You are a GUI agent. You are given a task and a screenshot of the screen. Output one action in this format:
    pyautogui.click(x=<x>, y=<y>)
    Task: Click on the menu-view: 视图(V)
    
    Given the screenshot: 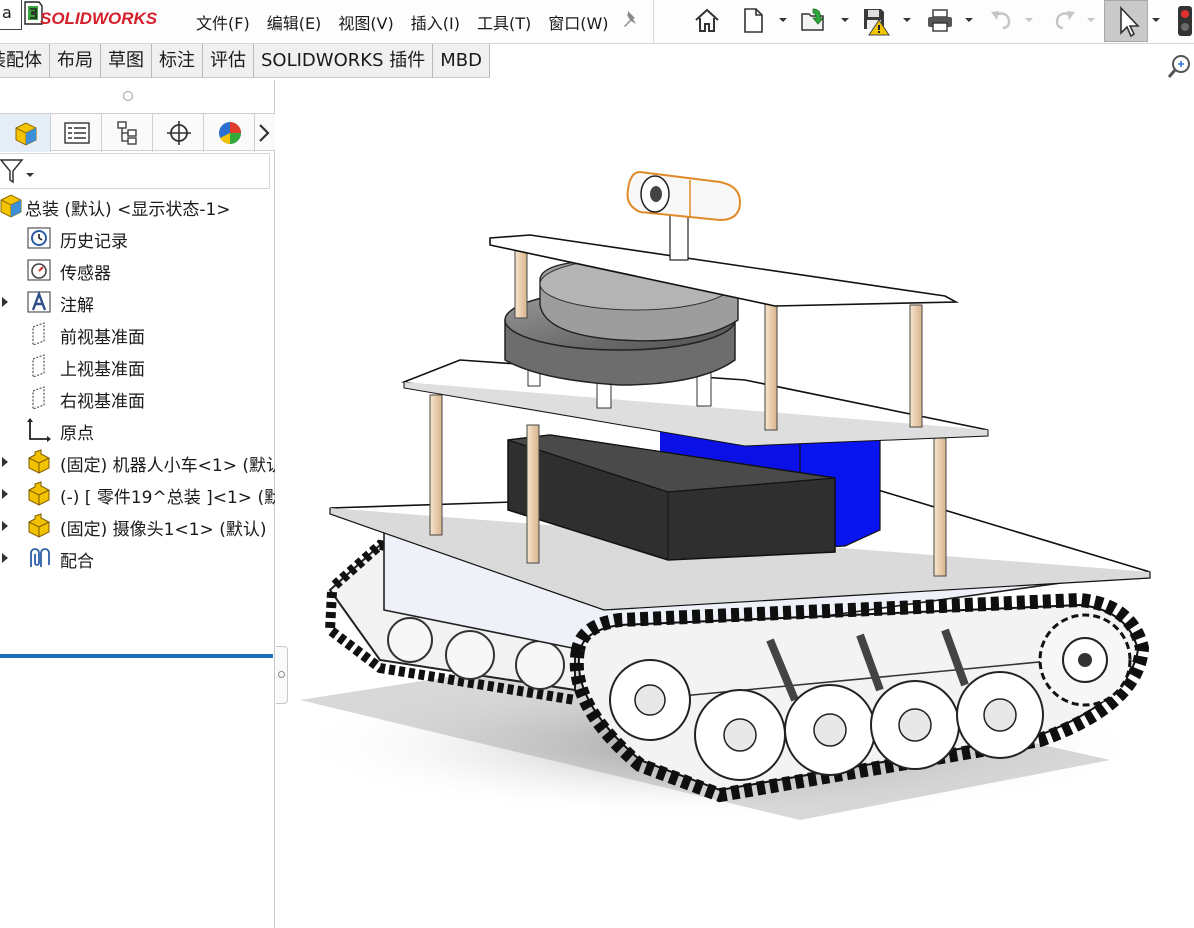 What is the action you would take?
    pyautogui.click(x=365, y=22)
    